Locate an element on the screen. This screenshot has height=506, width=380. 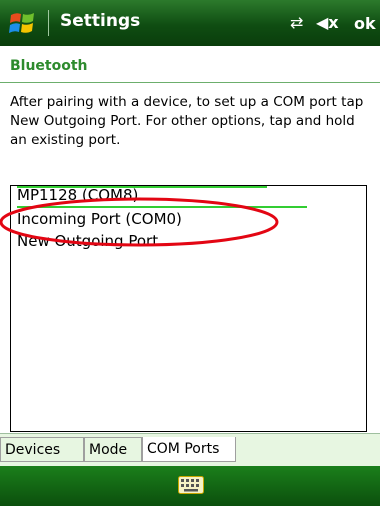
list-item: New Outgoing Port is located at coordinates (87, 241).